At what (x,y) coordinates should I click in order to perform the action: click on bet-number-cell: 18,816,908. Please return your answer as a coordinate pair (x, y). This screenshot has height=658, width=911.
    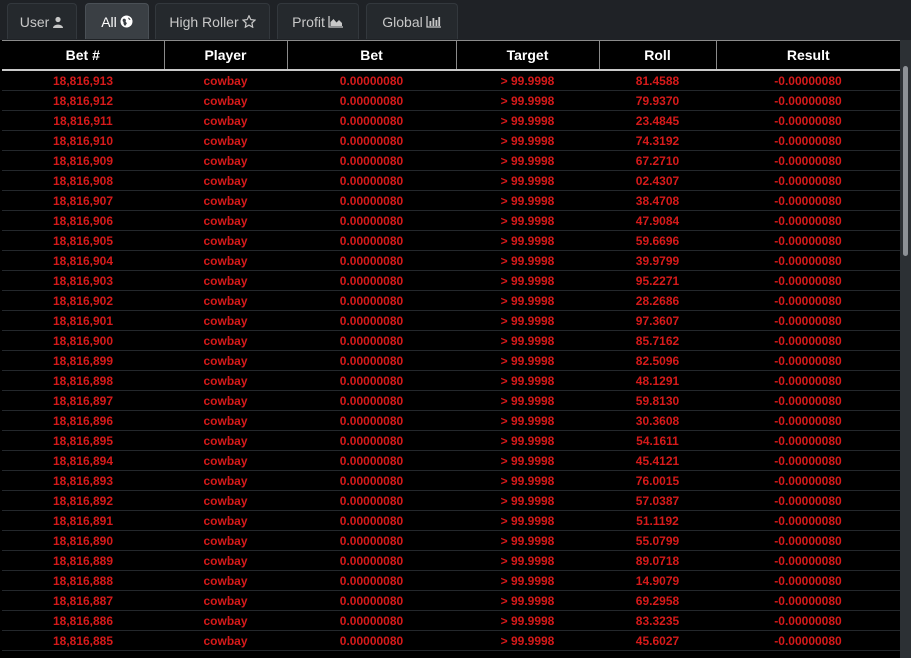
    Looking at the image, I should click on (83, 180).